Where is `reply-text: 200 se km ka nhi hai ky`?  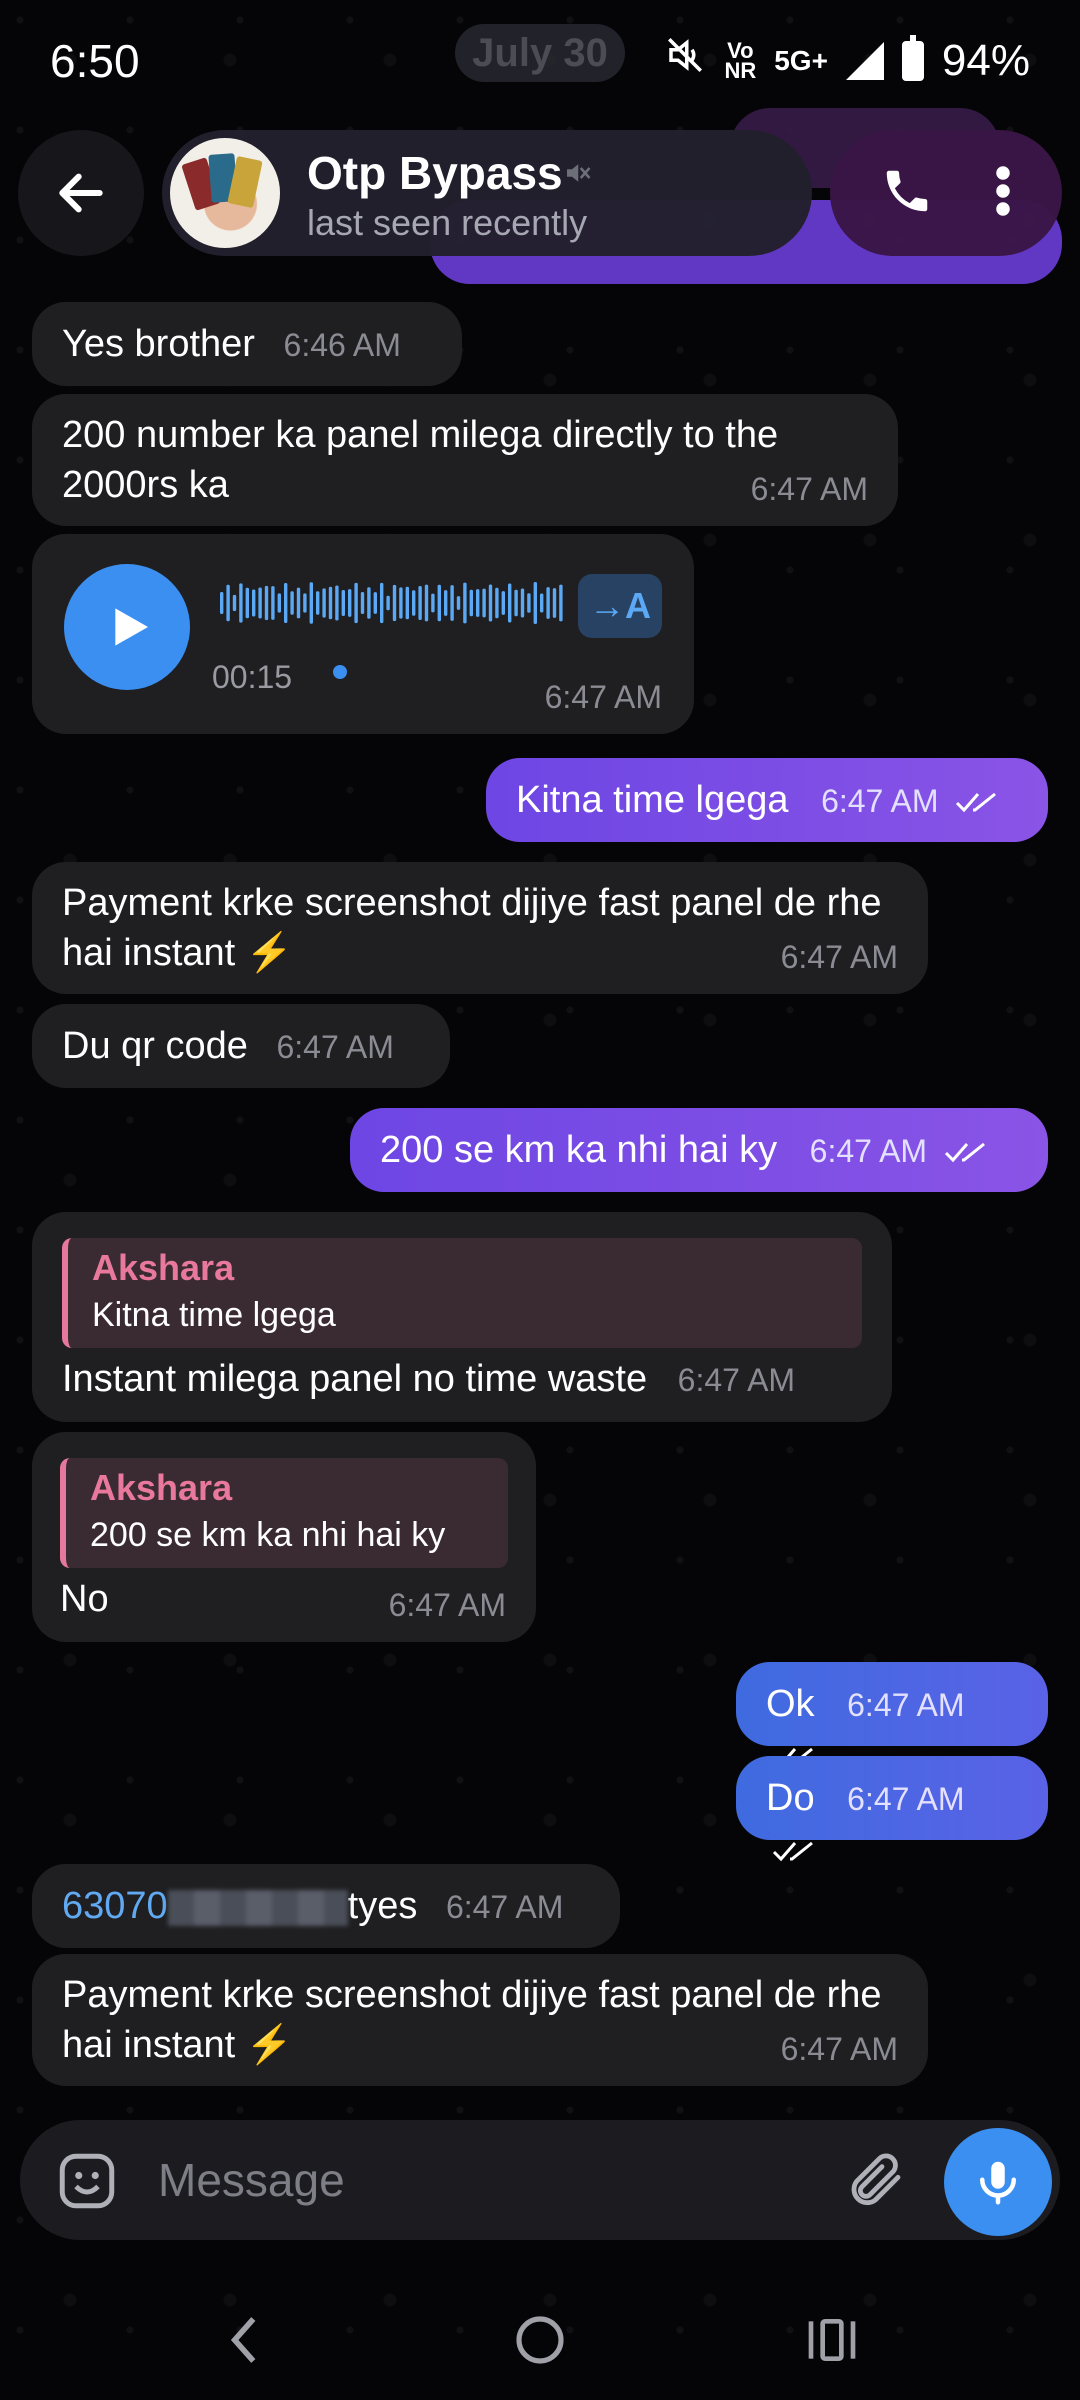
reply-text: 200 se km ka nhi hai ky is located at coordinates (268, 1535).